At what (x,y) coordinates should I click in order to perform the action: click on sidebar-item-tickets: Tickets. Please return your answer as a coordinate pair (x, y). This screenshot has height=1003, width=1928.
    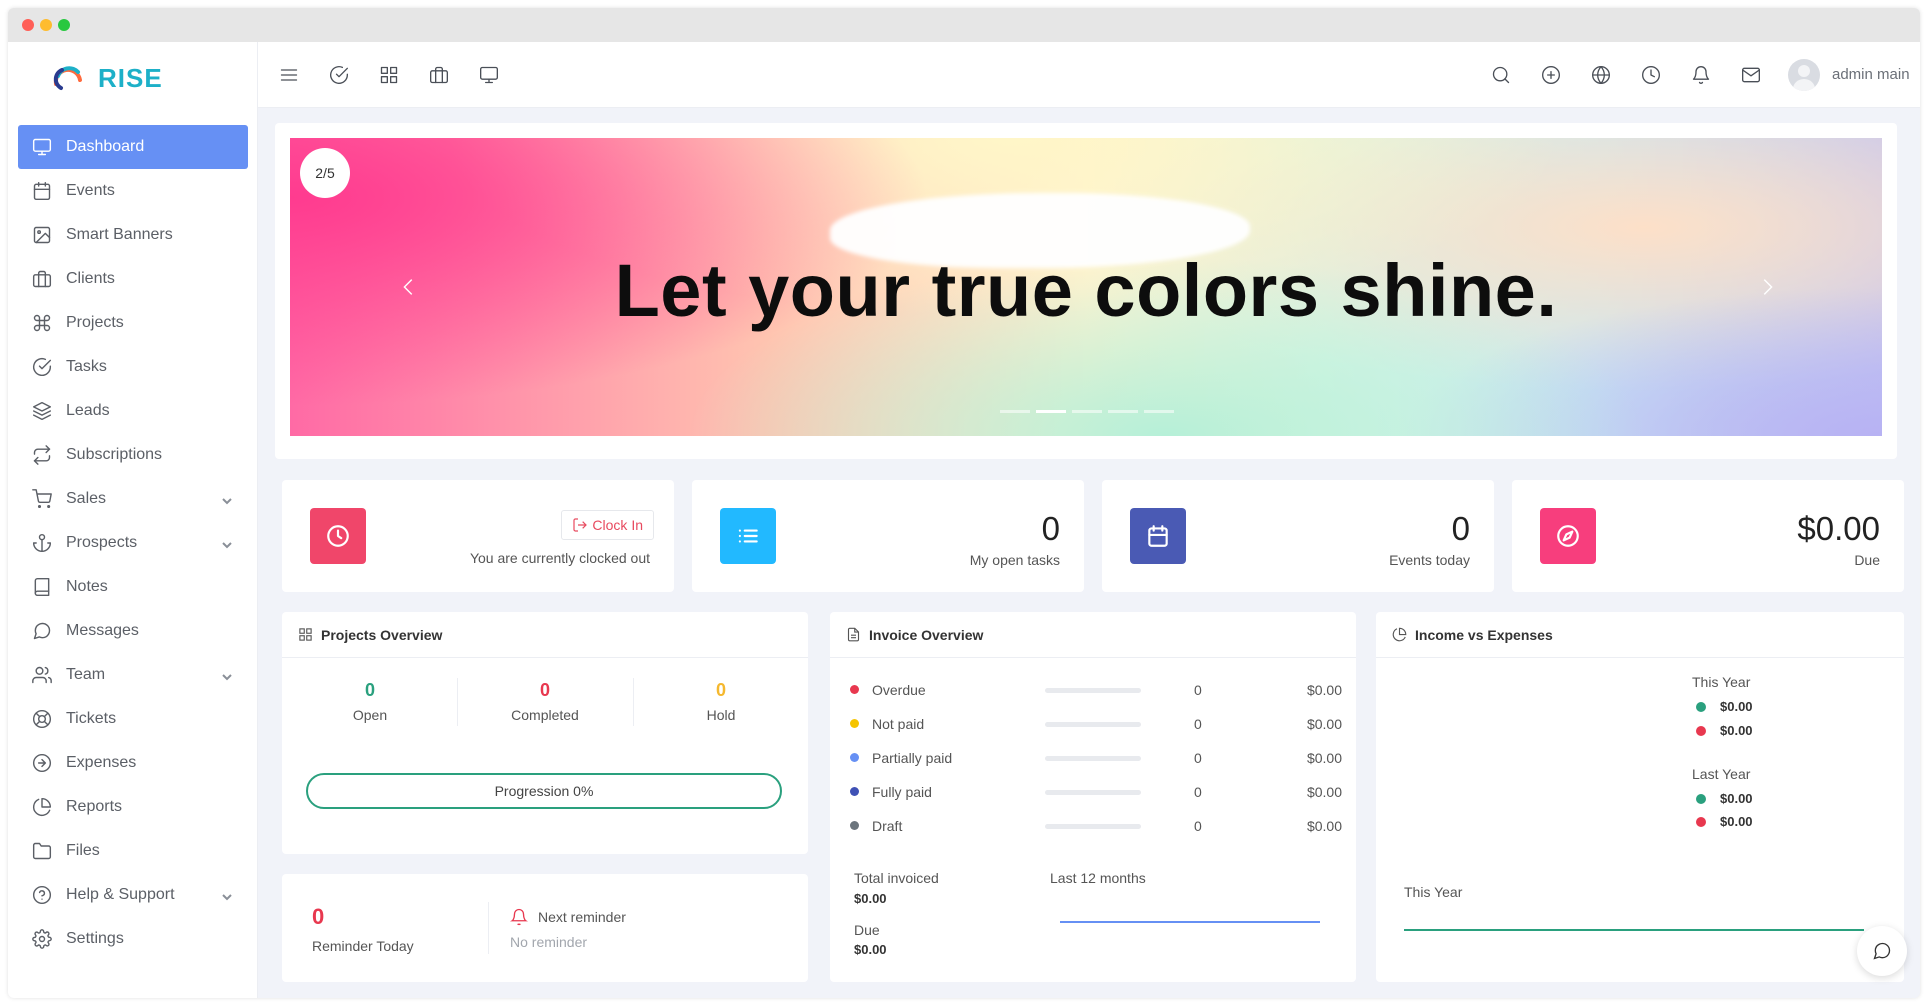
    Looking at the image, I should click on (133, 719).